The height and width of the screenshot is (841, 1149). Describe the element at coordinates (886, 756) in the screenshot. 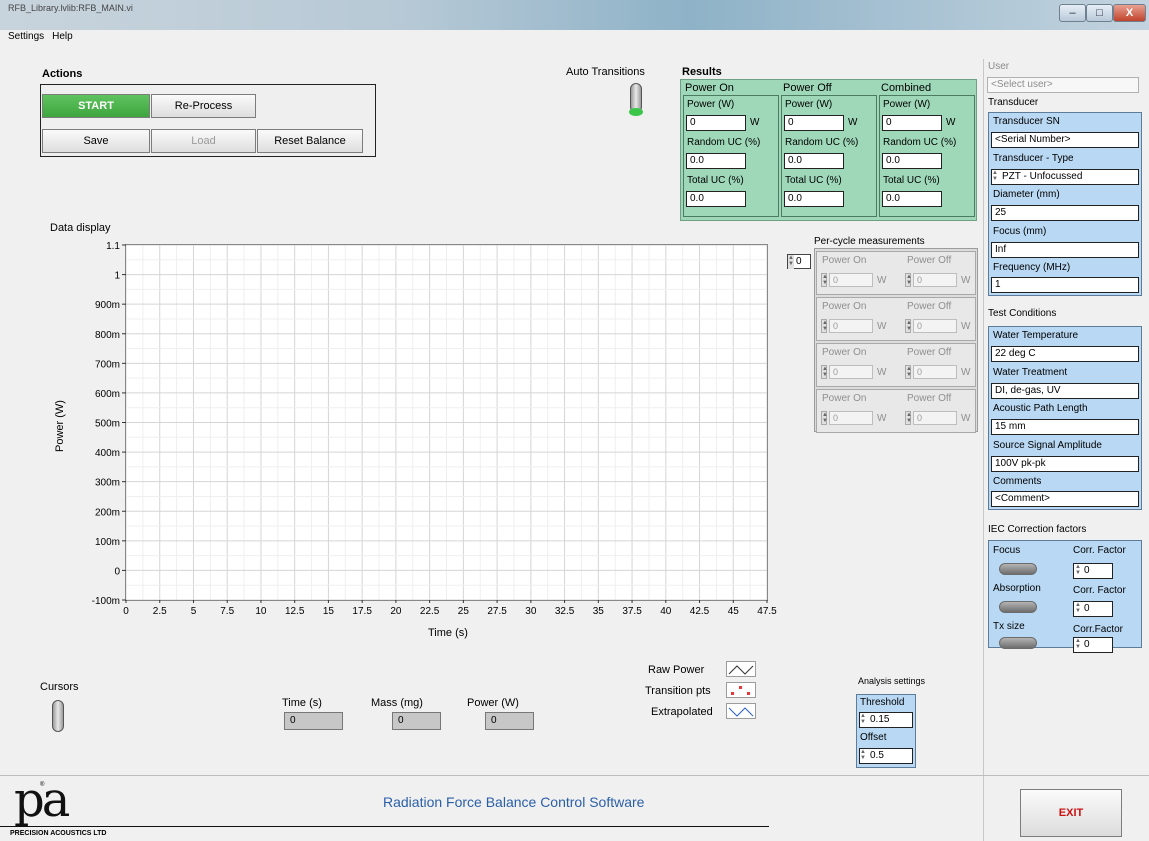

I see `offset-field: 0.5` at that location.